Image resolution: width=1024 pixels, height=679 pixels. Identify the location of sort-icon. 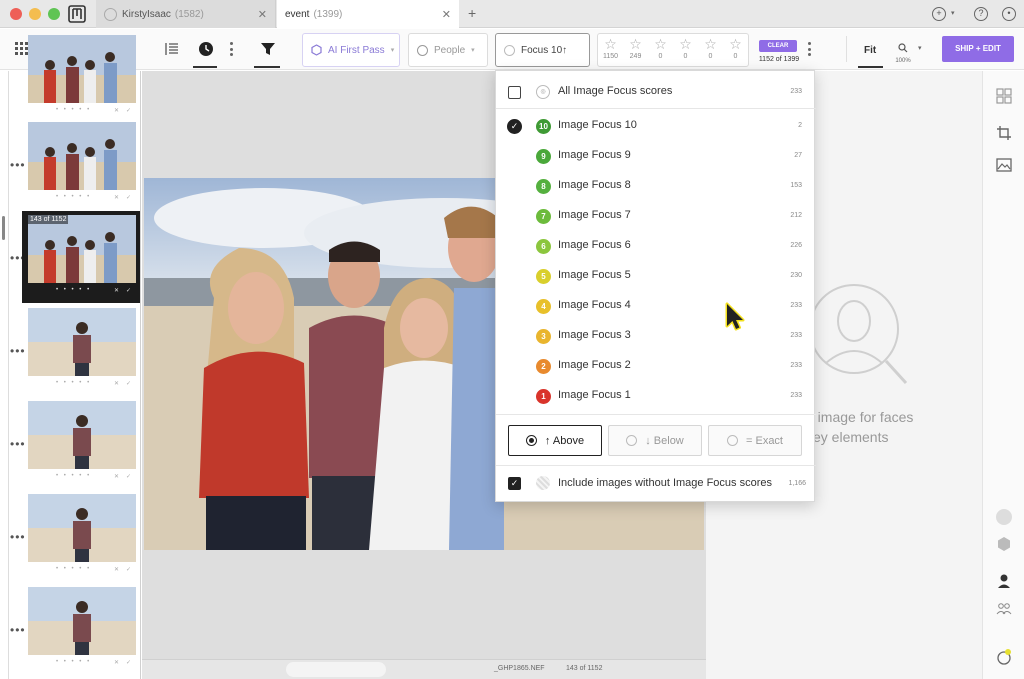
(172, 49).